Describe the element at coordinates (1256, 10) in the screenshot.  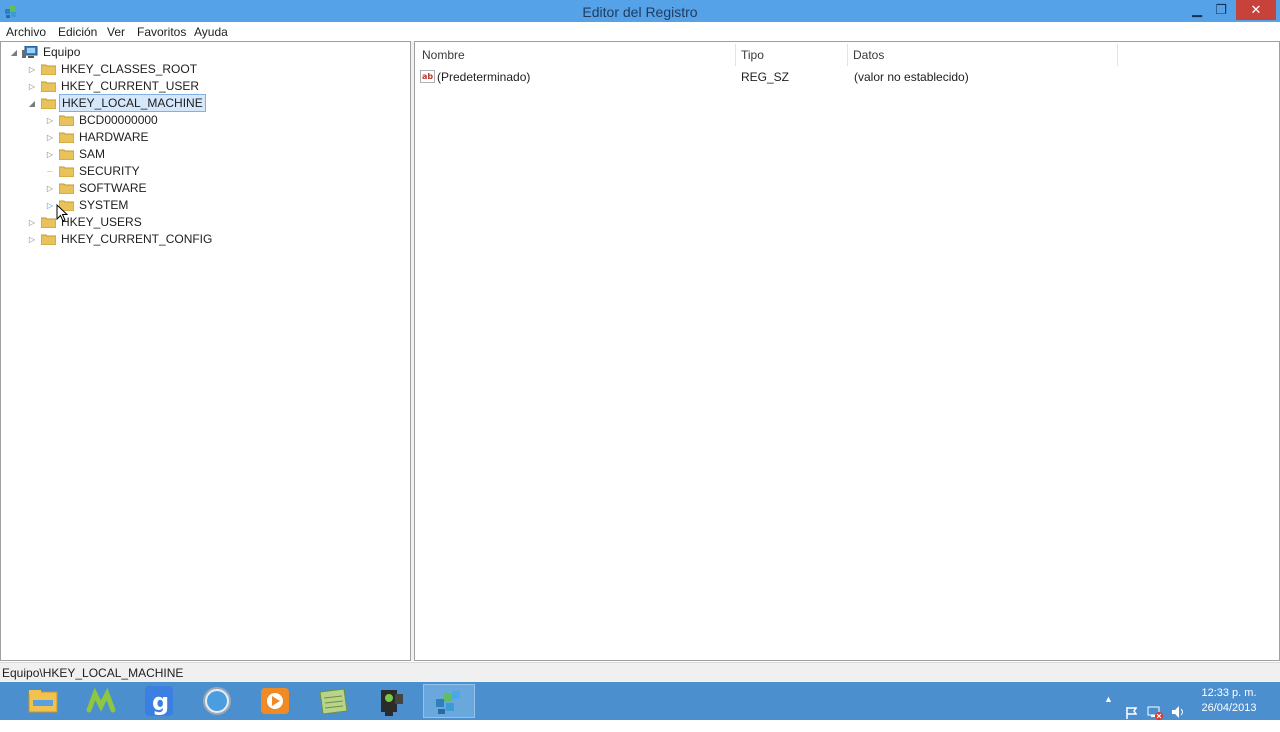
I see `close-button: ✕` at that location.